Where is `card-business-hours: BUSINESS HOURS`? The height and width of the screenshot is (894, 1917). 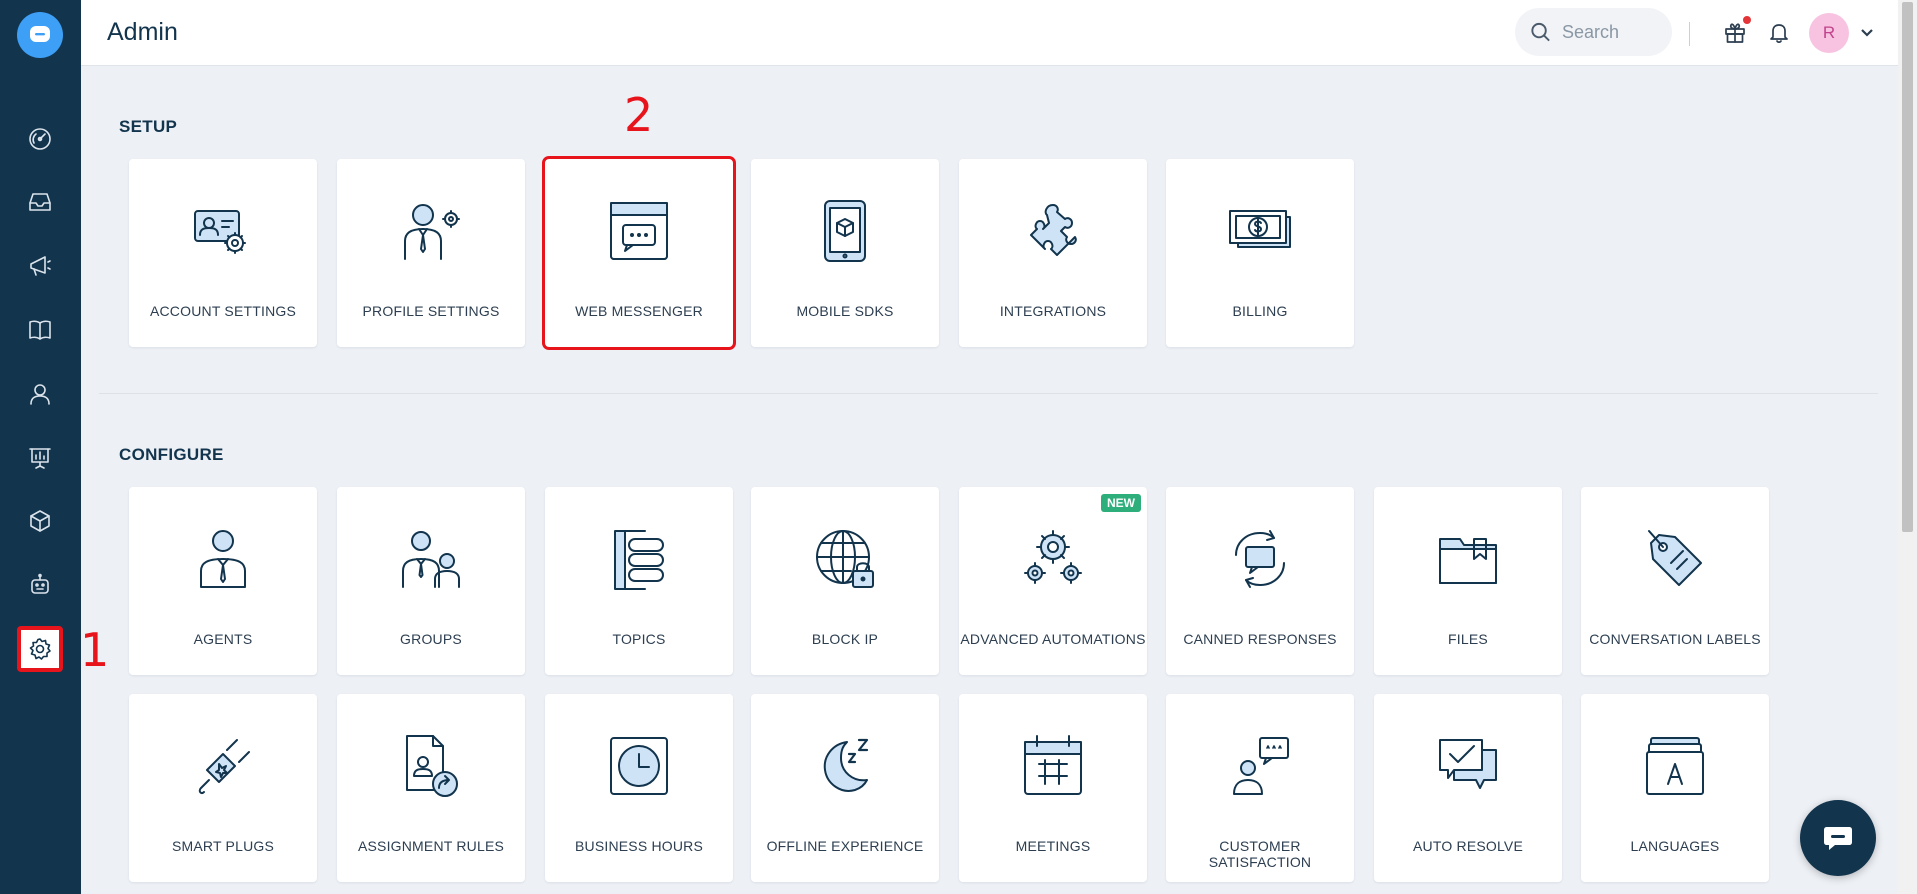 card-business-hours: BUSINESS HOURS is located at coordinates (639, 788).